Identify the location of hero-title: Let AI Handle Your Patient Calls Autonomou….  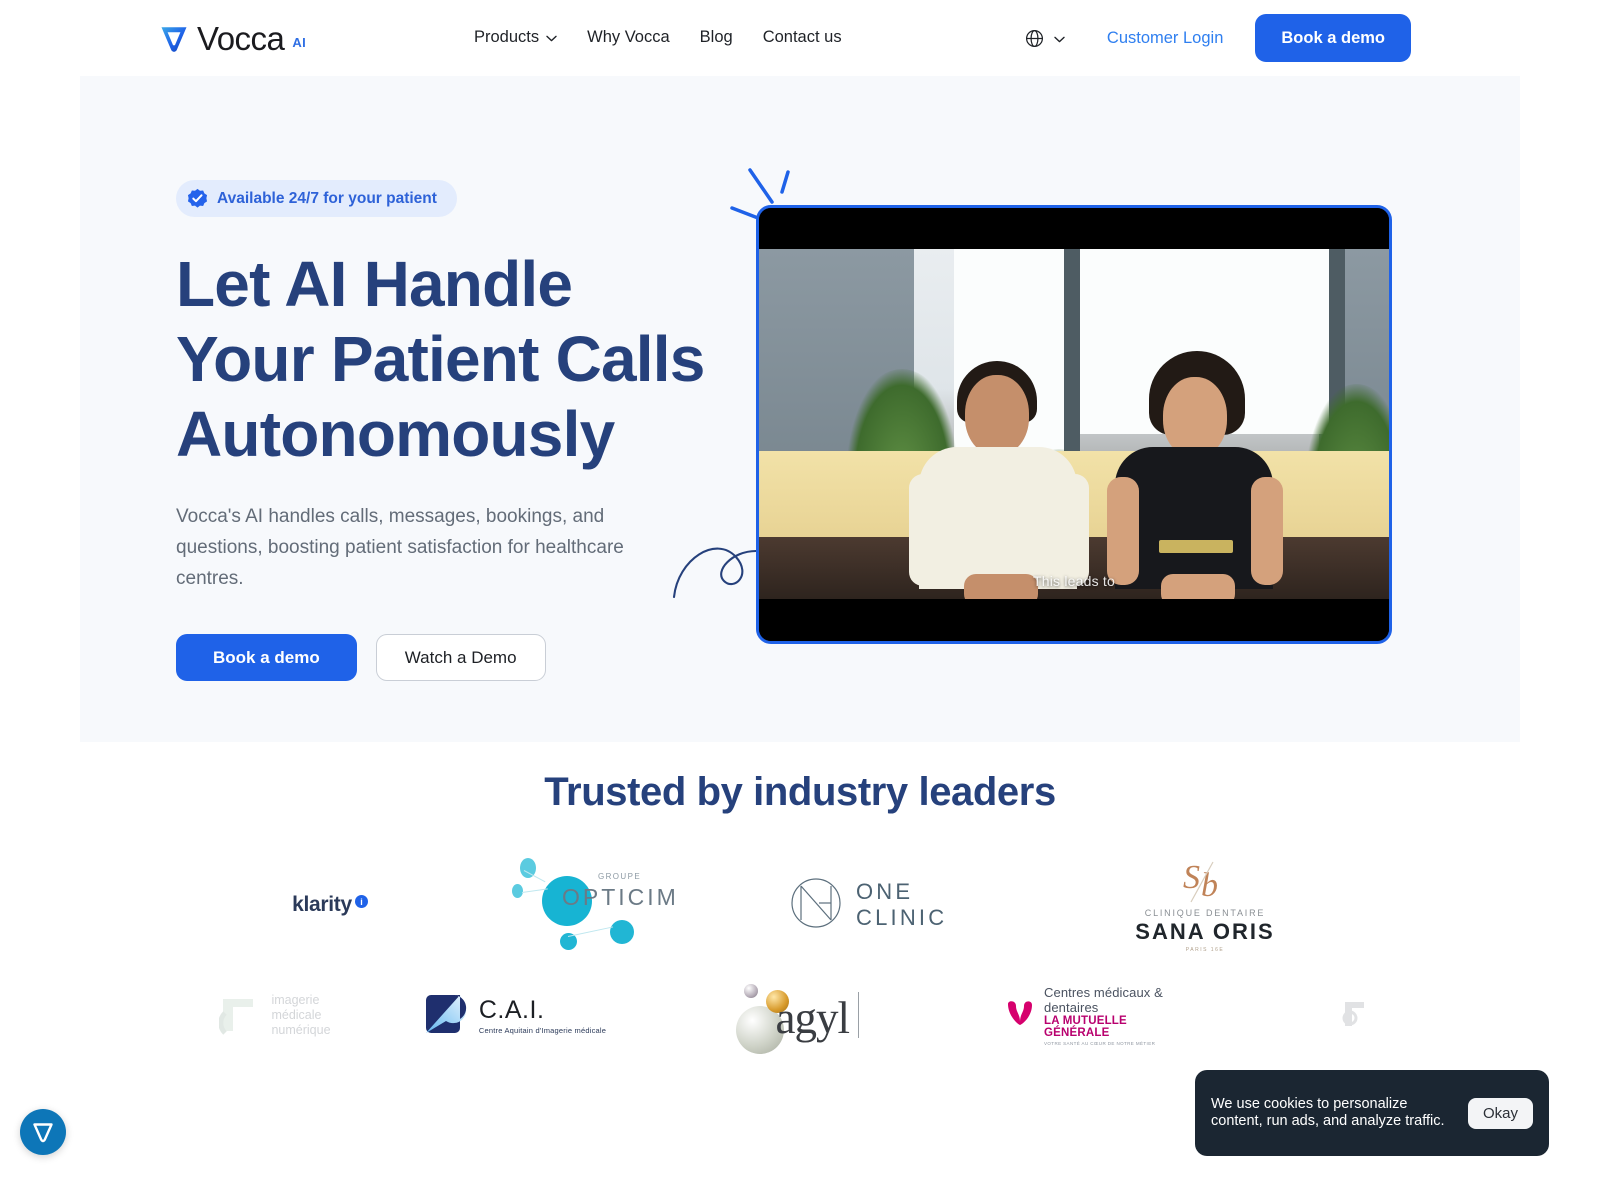
(456, 359).